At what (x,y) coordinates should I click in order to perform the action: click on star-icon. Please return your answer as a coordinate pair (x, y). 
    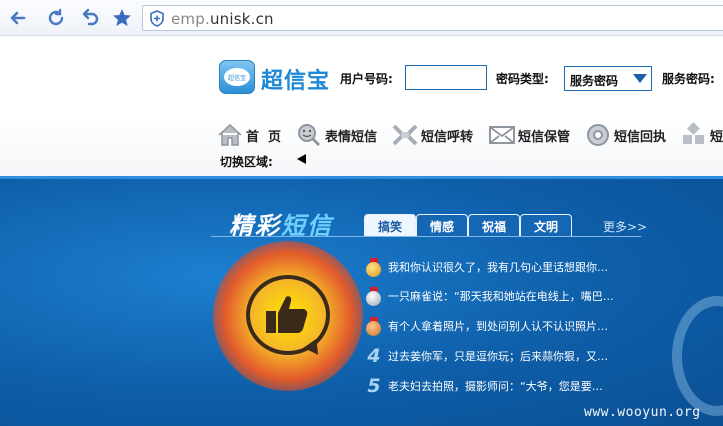
    Looking at the image, I should click on (122, 18).